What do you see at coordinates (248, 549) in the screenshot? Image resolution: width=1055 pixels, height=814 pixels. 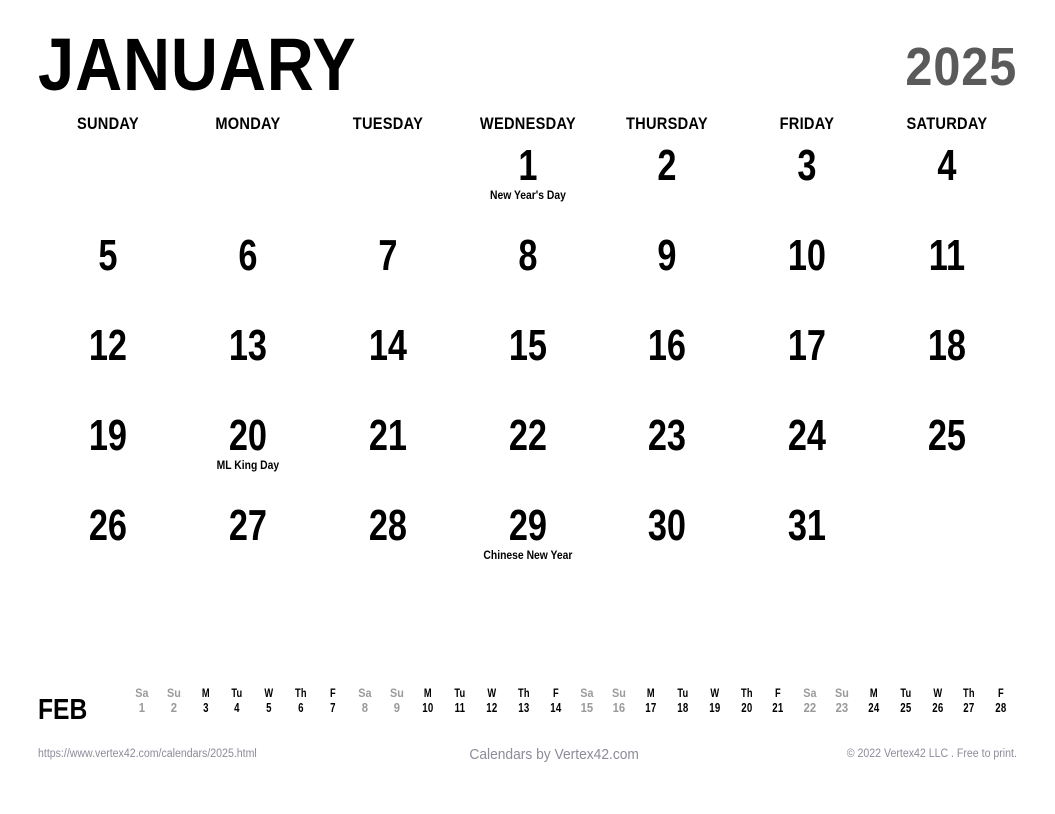 I see `calendar-cell-day-27: 27` at bounding box center [248, 549].